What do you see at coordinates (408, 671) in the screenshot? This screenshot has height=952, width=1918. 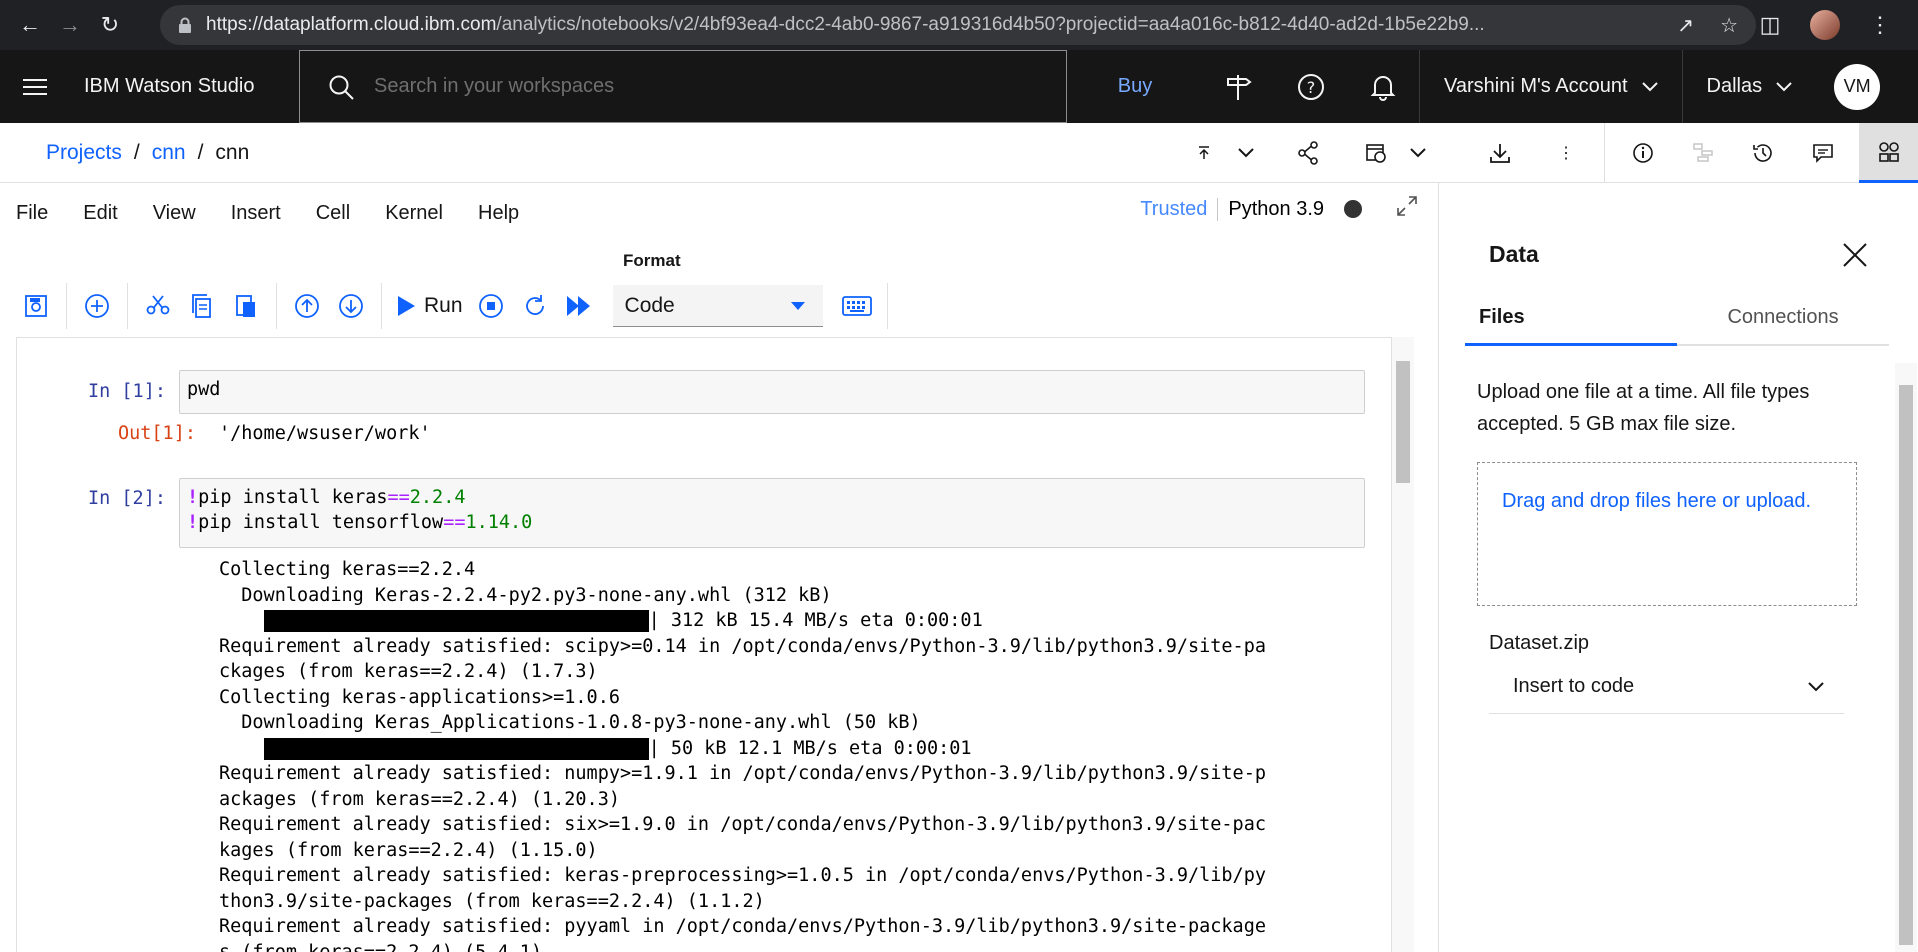 I see `output-line: ckages (from keras==2.2.4) (1.7.3)` at bounding box center [408, 671].